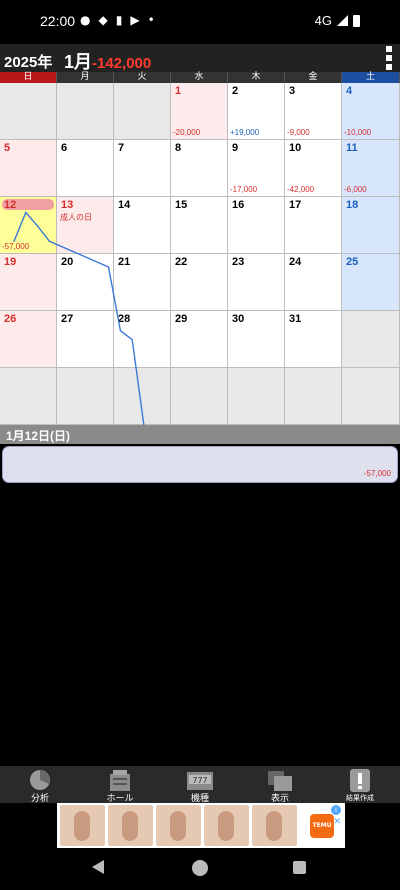 The image size is (400, 890). Describe the element at coordinates (124, 319) in the screenshot. I see `day-number: 28` at that location.